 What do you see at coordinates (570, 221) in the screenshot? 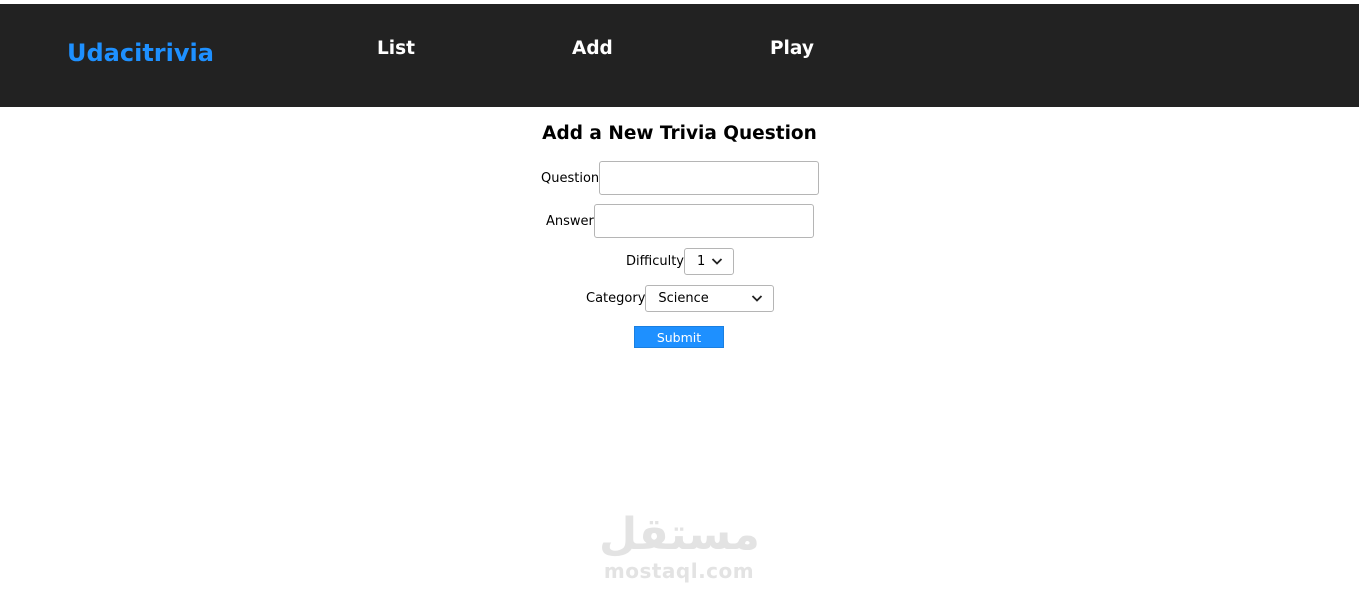
I see `answer-label: Answer` at bounding box center [570, 221].